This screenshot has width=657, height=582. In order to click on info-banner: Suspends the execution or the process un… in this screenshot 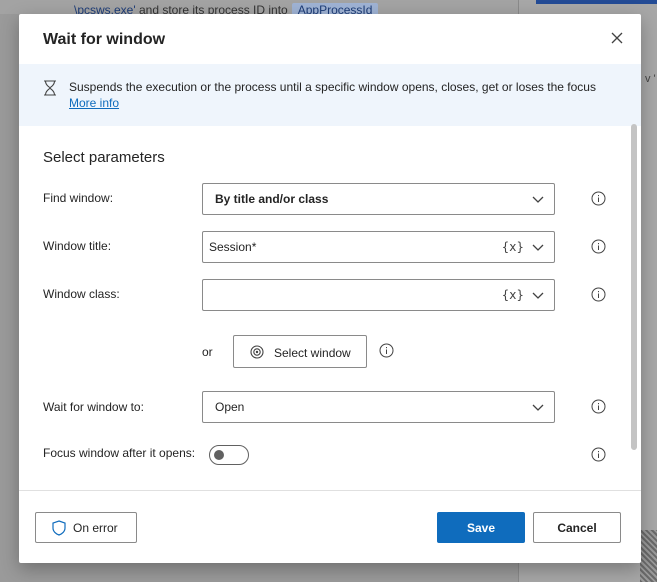, I will do `click(330, 95)`.